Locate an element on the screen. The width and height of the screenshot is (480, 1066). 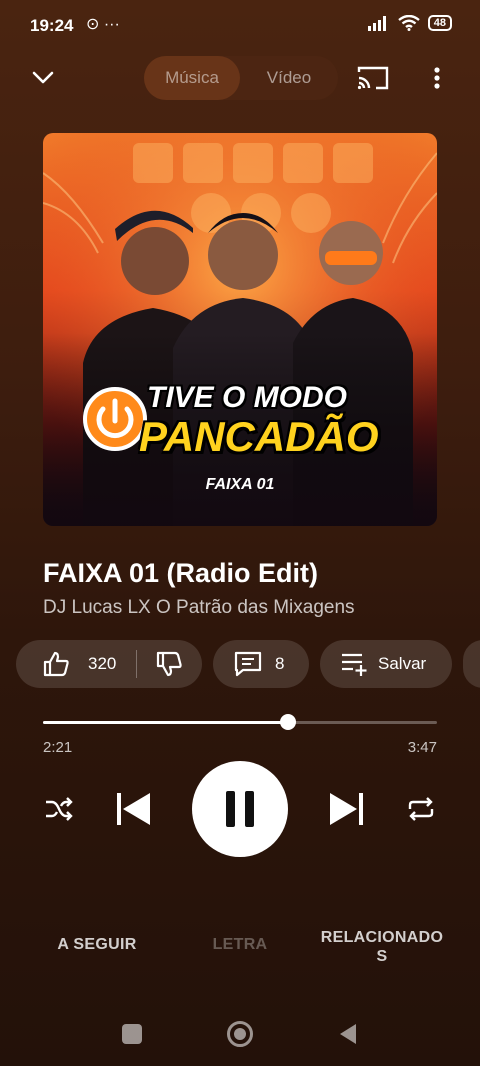
comment-icon is located at coordinates (248, 664).